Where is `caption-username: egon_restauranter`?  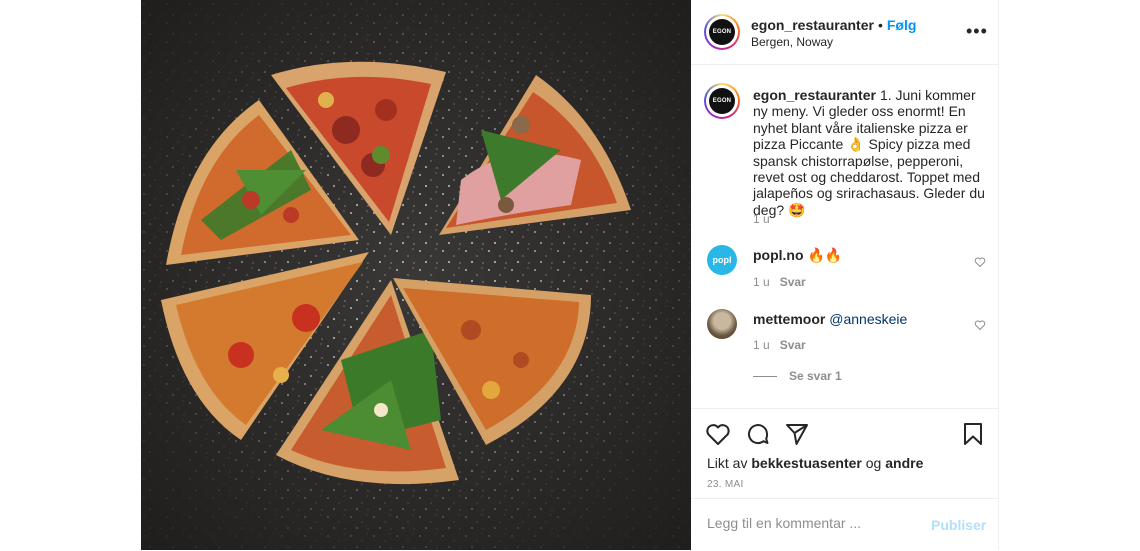
caption-username: egon_restauranter is located at coordinates (814, 95).